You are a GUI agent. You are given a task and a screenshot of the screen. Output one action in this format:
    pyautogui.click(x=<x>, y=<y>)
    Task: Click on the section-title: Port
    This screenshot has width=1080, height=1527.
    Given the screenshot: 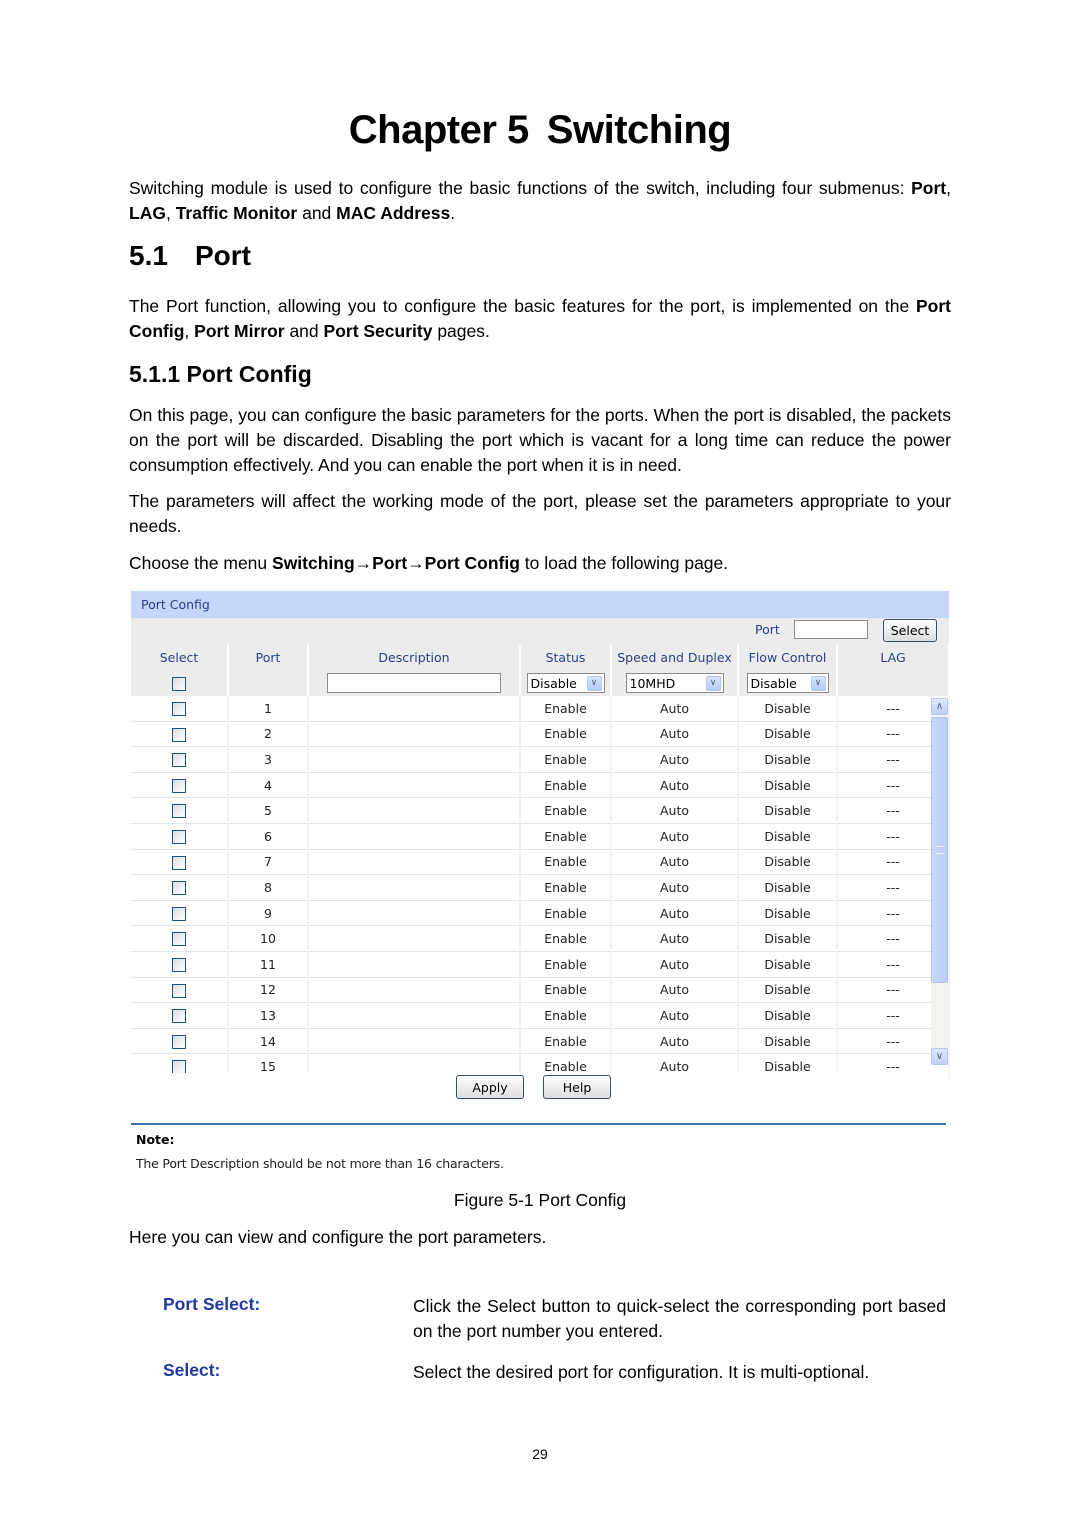 What is the action you would take?
    pyautogui.click(x=223, y=255)
    